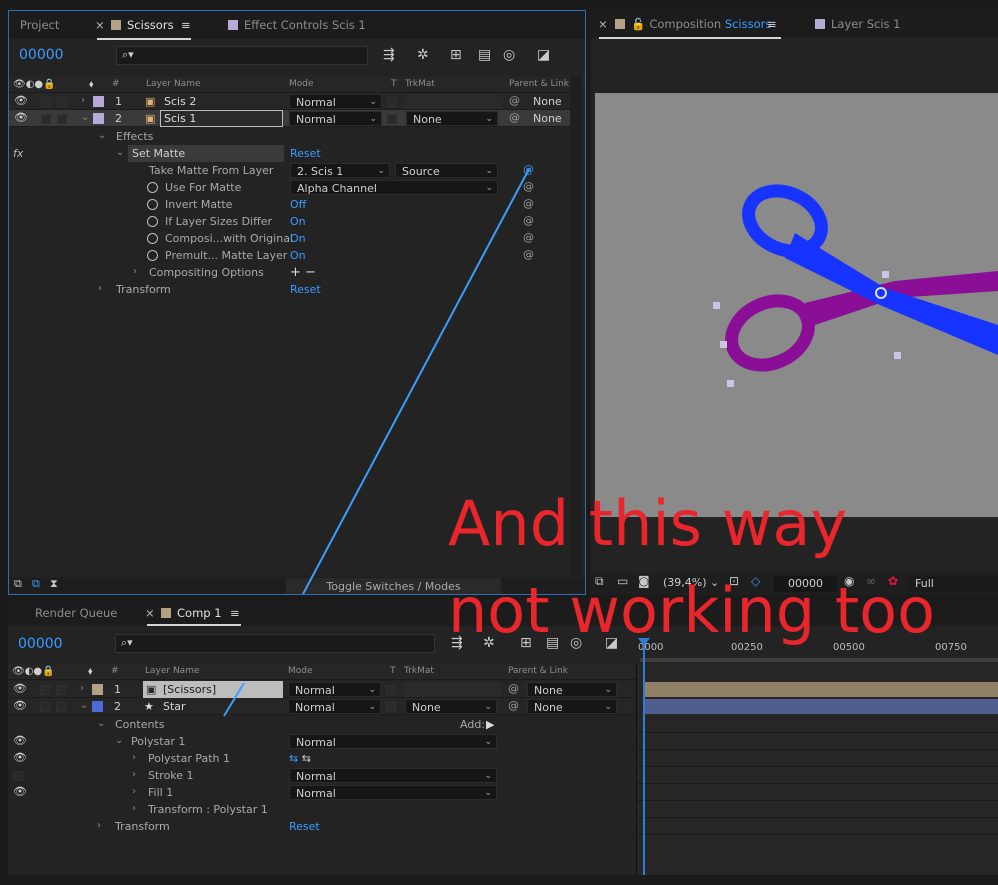 The width and height of the screenshot is (998, 885). What do you see at coordinates (772, 24) in the screenshot?
I see `panel-menu-icon: ≡` at bounding box center [772, 24].